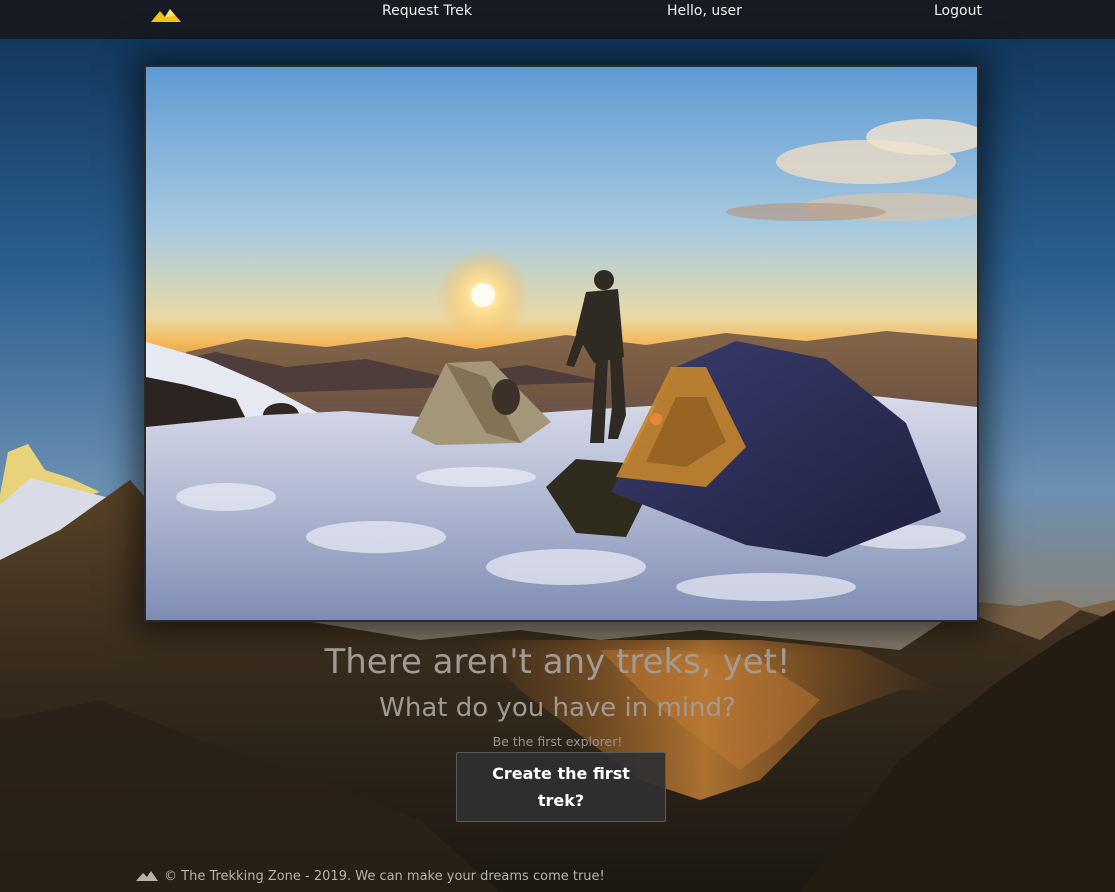 The height and width of the screenshot is (892, 1115). Describe the element at coordinates (557, 19) in the screenshot. I see `top-navbar: Request Trek Hello, user Logout` at that location.